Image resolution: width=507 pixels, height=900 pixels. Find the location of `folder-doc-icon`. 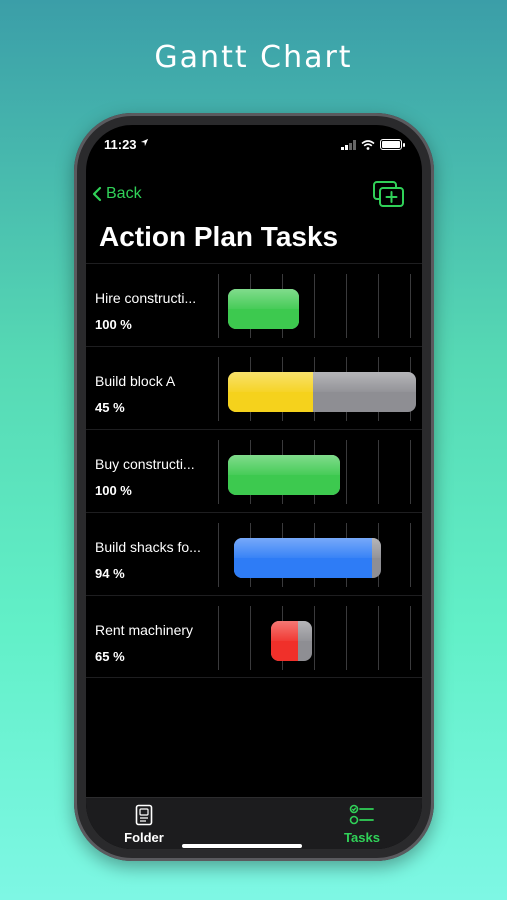

folder-doc-icon is located at coordinates (144, 815).